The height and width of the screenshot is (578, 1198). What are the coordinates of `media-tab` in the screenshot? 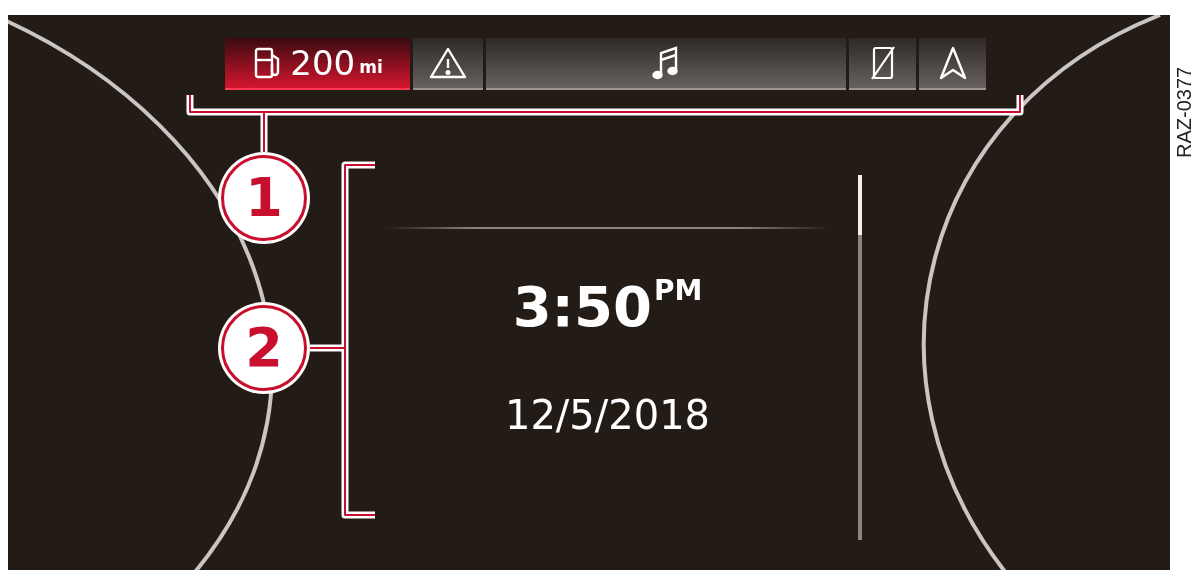 It's located at (666, 64).